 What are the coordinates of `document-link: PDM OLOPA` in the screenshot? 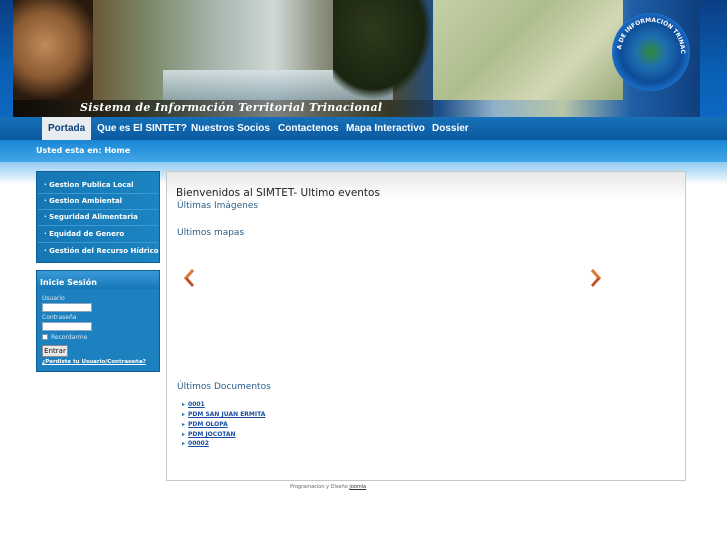 It's located at (208, 424).